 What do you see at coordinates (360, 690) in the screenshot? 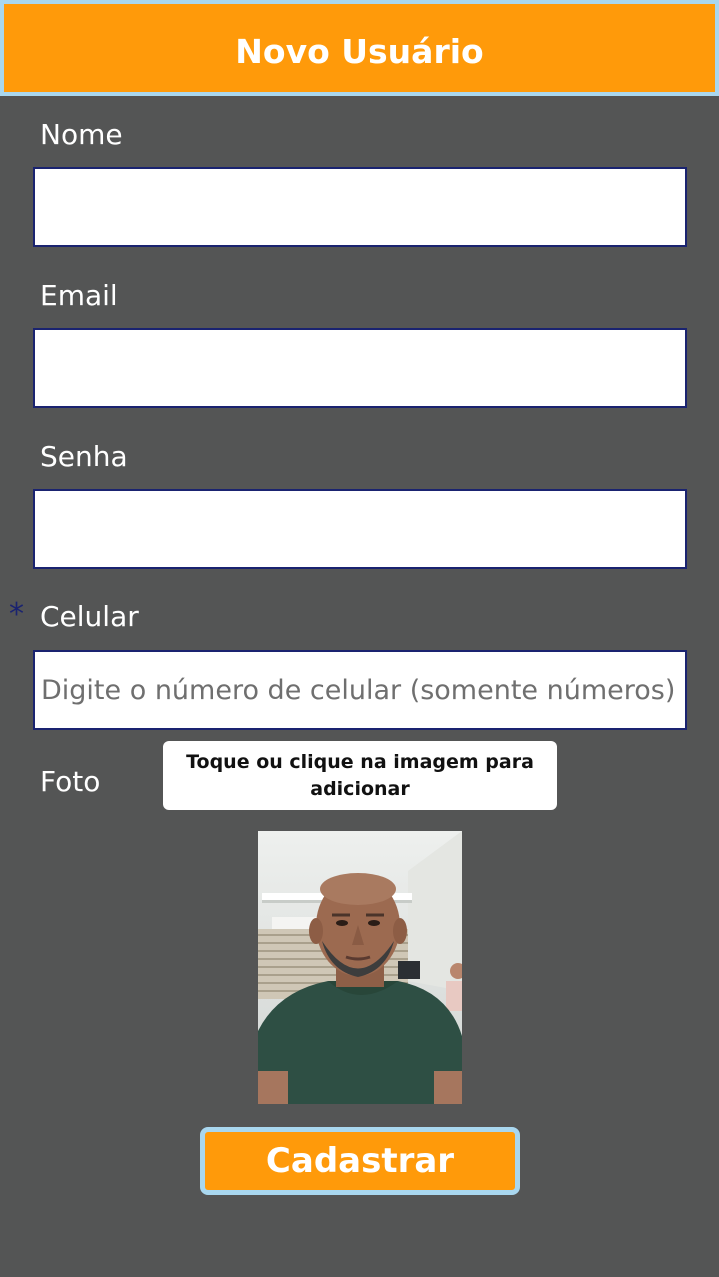
I see `celular-field` at bounding box center [360, 690].